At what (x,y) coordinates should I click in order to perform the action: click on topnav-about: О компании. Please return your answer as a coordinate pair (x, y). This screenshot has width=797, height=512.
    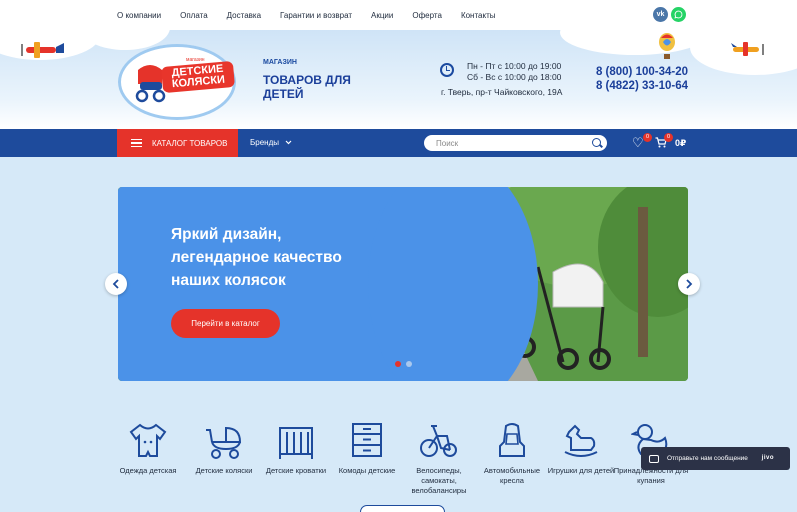
    Looking at the image, I should click on (139, 15).